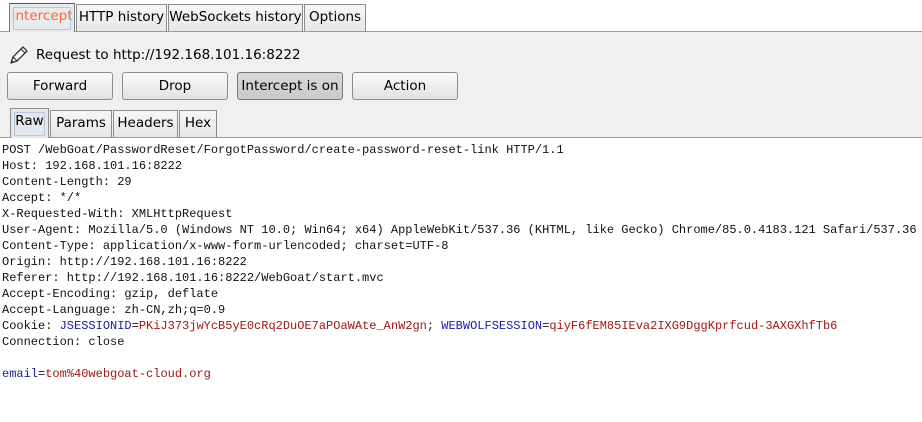  Describe the element at coordinates (31, 326) in the screenshot. I see `cookie-prefix: Cookie:` at that location.